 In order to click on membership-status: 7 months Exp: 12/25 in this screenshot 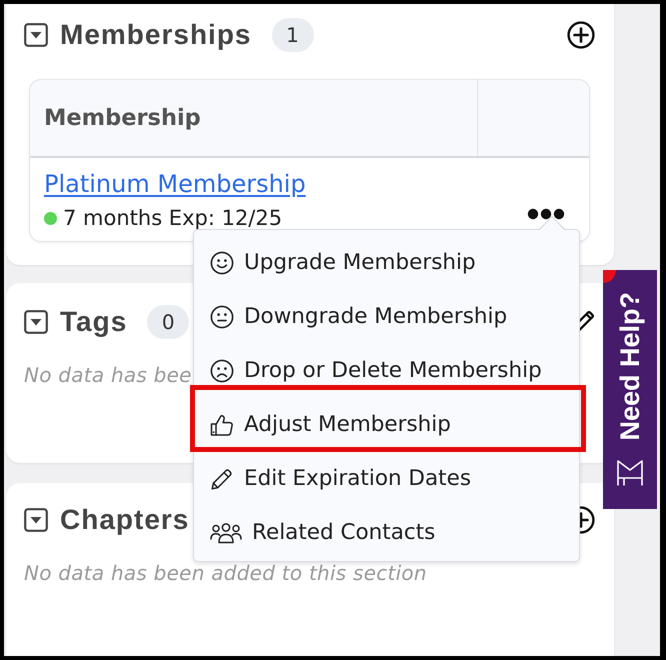, I will do `click(172, 218)`.